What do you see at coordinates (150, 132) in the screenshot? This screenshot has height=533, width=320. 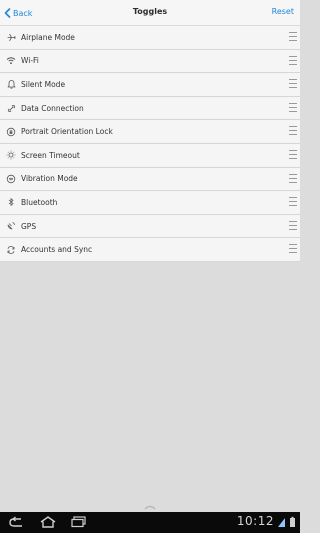 I see `toggle-row-portrait-orientation-lock: Portrait Orientation Lock` at bounding box center [150, 132].